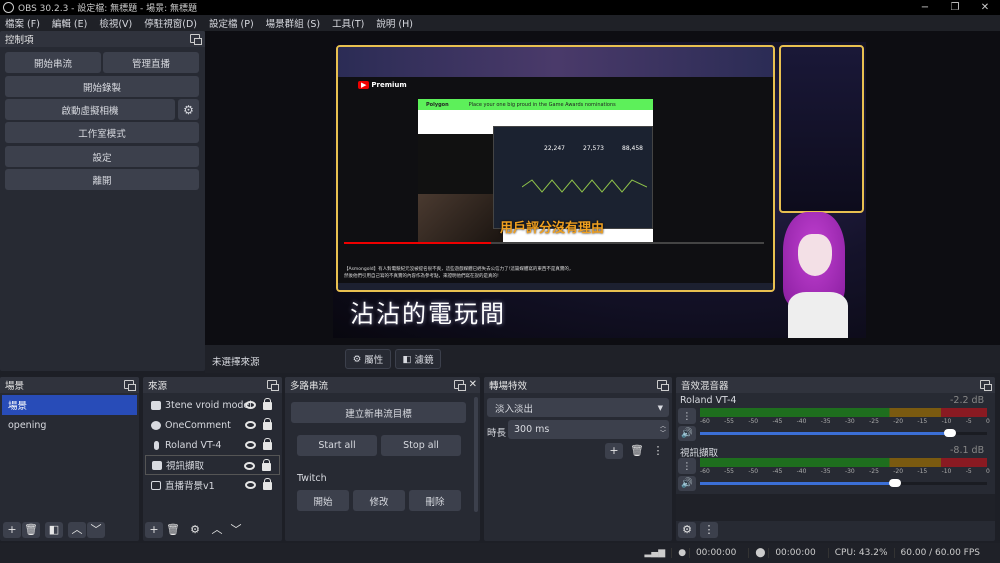  What do you see at coordinates (379, 500) in the screenshot?
I see `target-edit-button: 修改` at bounding box center [379, 500].